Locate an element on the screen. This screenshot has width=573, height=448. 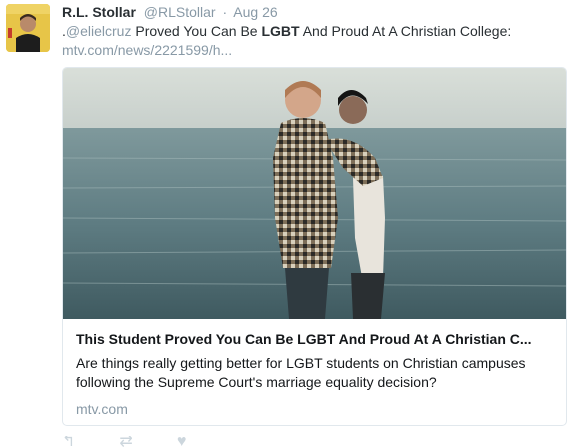
author-name: R.L. Stollar is located at coordinates (99, 12).